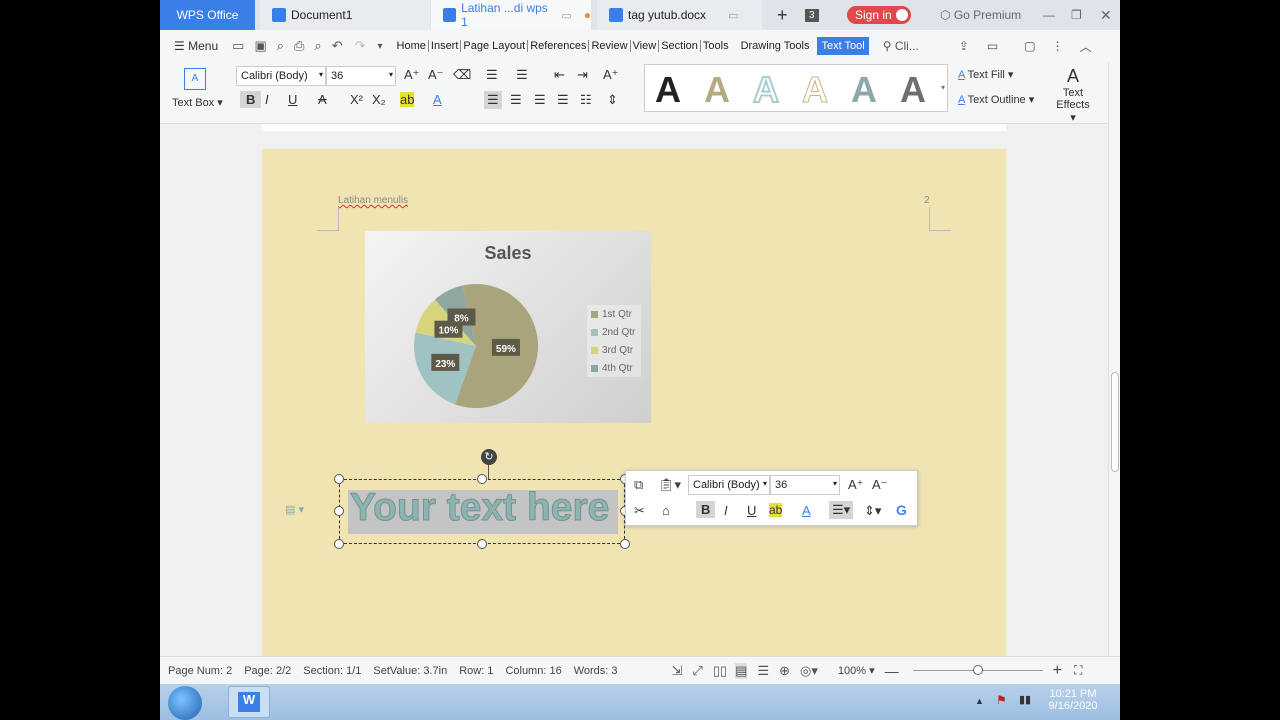  Describe the element at coordinates (251, 99) in the screenshot. I see `bold-icon: B` at that location.